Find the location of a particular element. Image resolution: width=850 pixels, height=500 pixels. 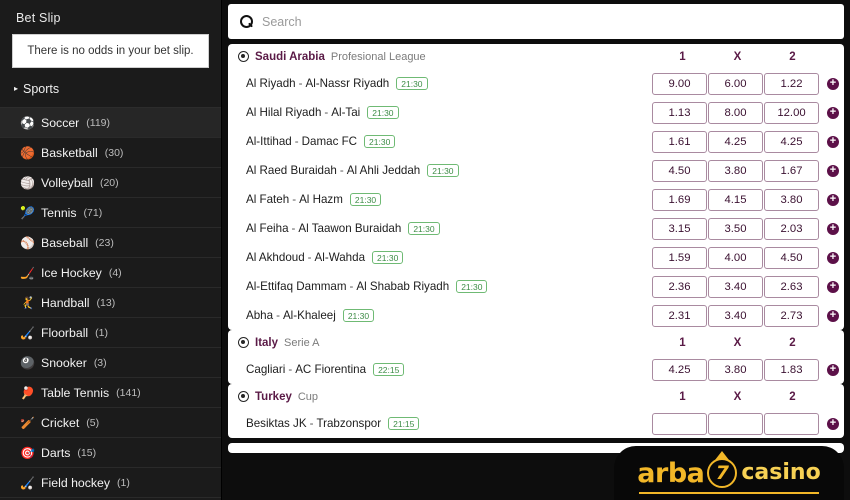

sidebar-item-tennis: 🎾 Tennis (71) is located at coordinates (110, 213).